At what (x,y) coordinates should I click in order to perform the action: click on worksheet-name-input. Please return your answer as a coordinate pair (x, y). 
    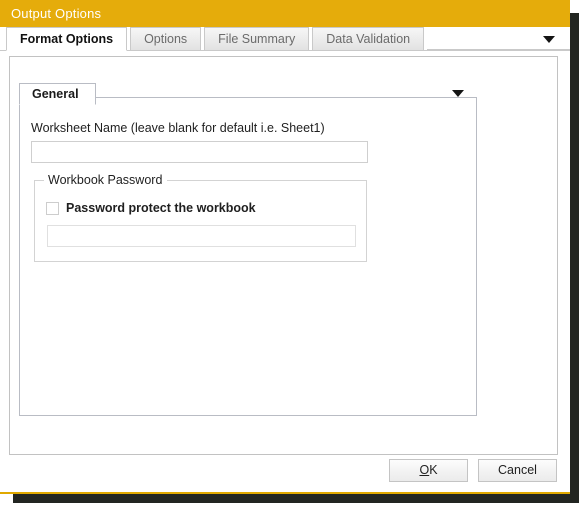
    Looking at the image, I should click on (199, 152).